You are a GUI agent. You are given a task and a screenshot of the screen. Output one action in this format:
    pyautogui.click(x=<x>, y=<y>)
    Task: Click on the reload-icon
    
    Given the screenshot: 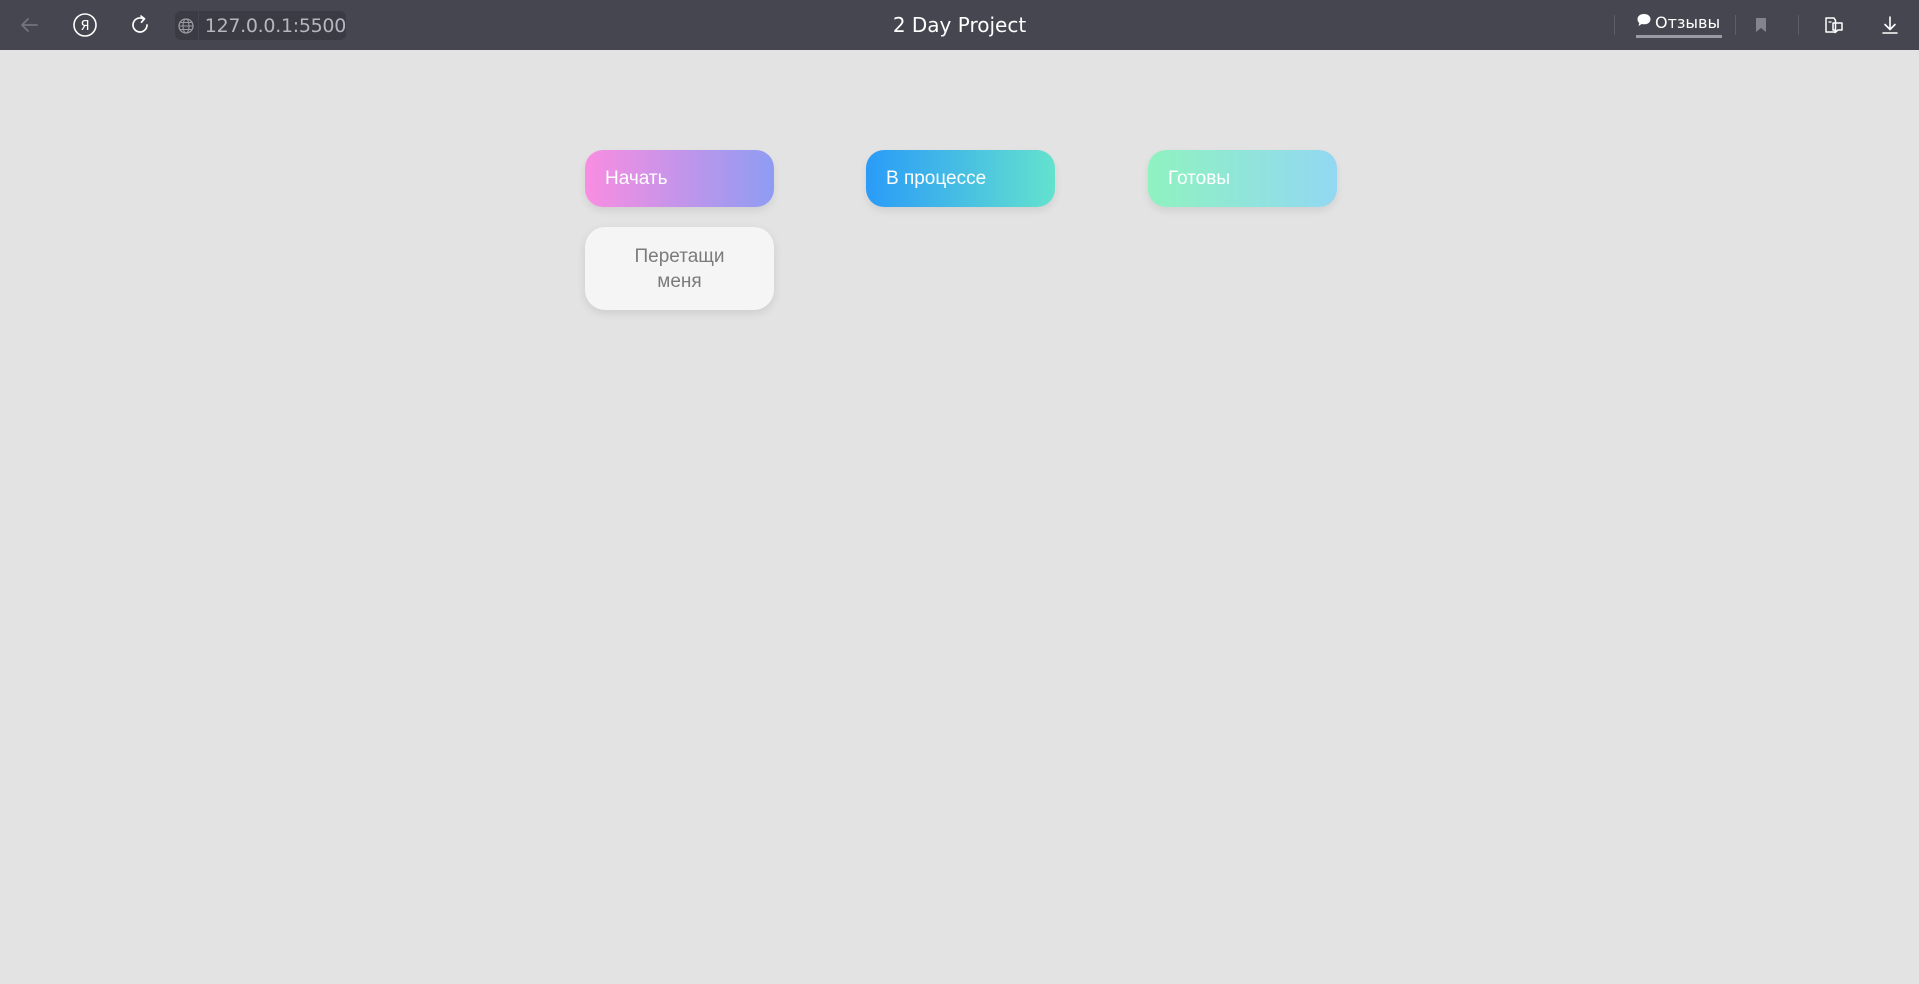 What is the action you would take?
    pyautogui.click(x=140, y=25)
    